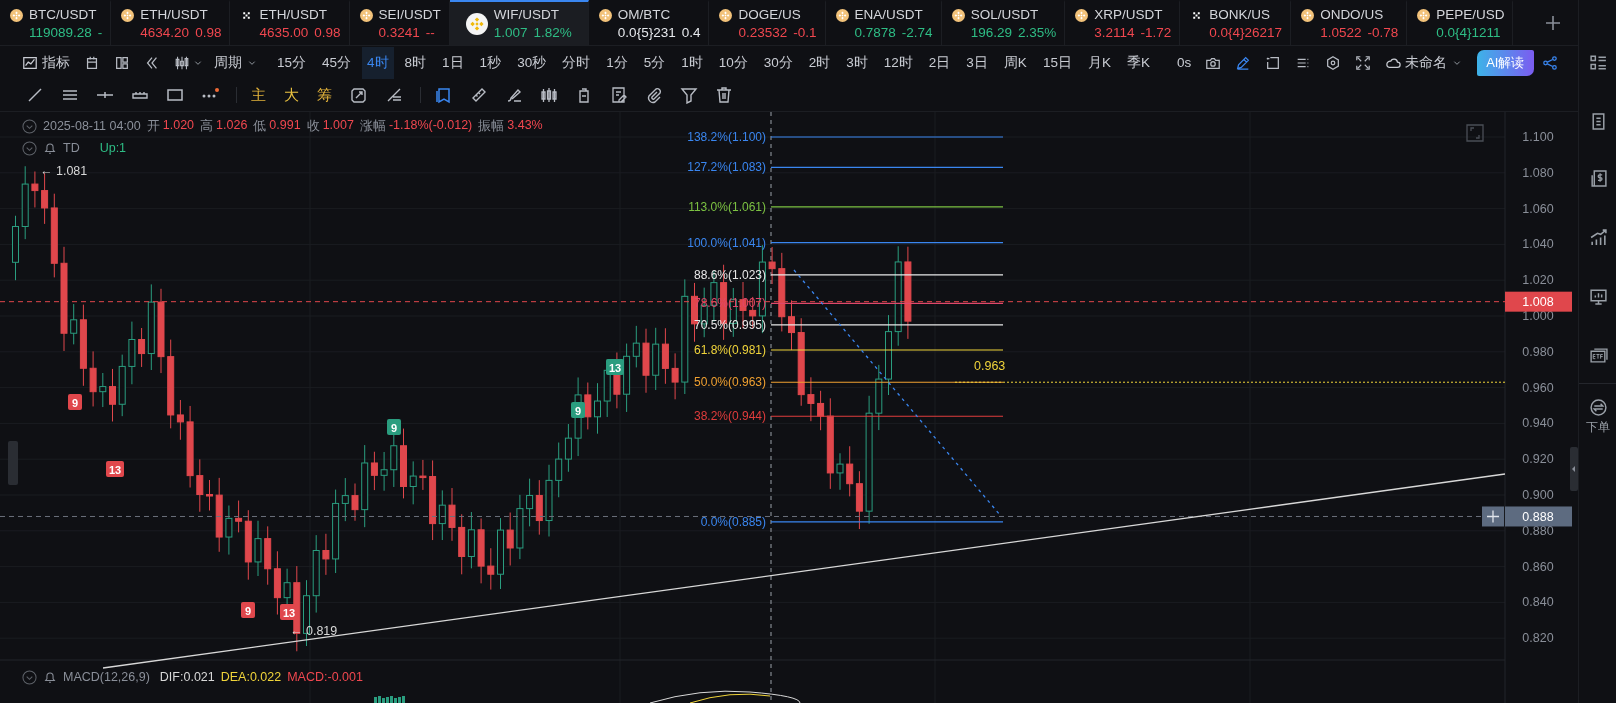 This screenshot has width=1616, height=703. What do you see at coordinates (619, 95) in the screenshot?
I see `document-pen-icon` at bounding box center [619, 95].